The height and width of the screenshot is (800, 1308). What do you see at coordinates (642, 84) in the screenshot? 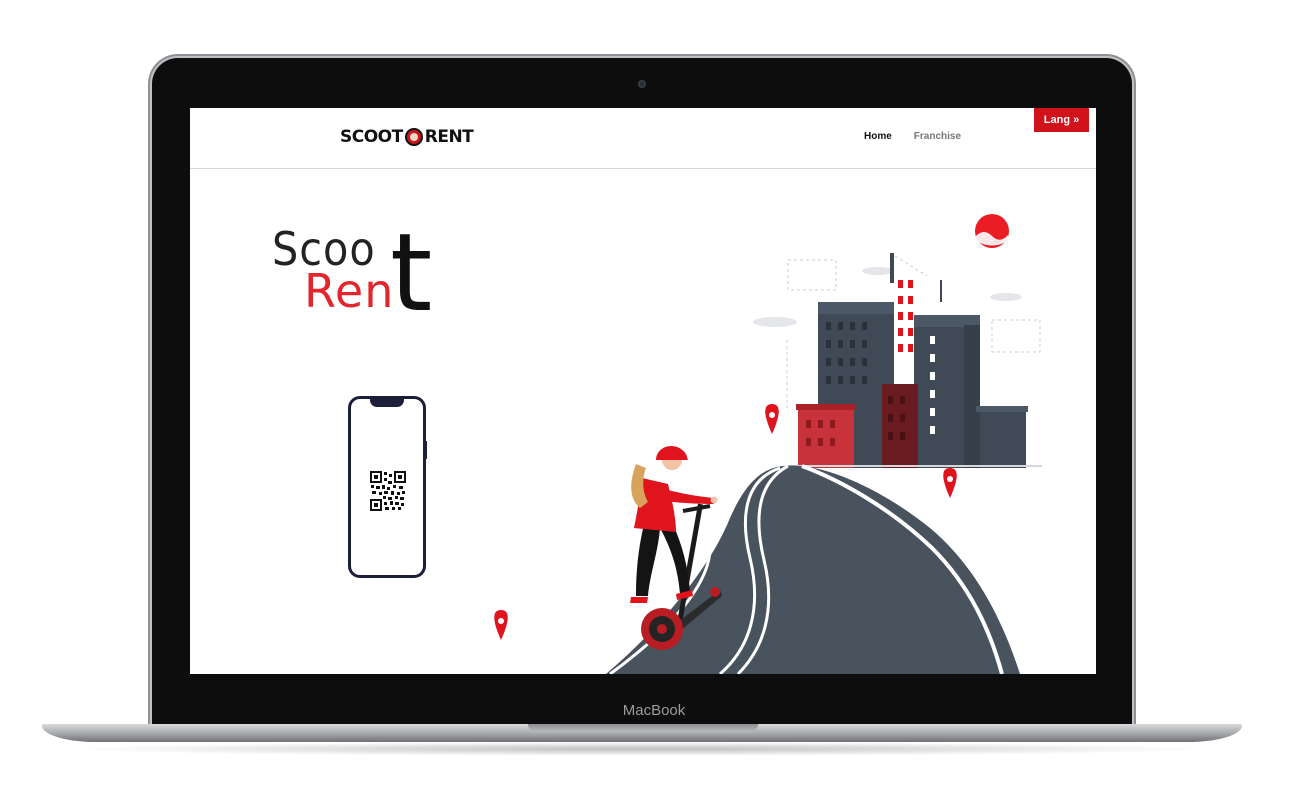
I see `webcam-icon` at bounding box center [642, 84].